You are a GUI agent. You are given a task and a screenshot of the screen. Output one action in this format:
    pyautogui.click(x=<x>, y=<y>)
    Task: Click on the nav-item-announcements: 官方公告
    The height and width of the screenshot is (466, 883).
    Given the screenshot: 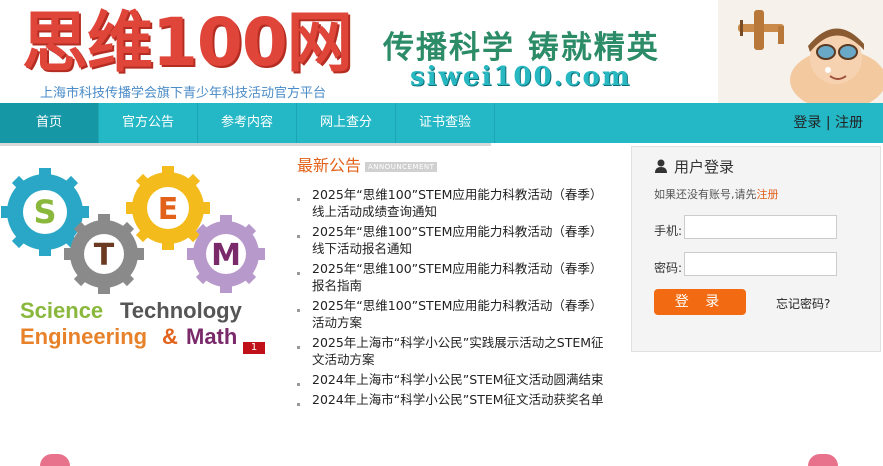 What is the action you would take?
    pyautogui.click(x=148, y=123)
    